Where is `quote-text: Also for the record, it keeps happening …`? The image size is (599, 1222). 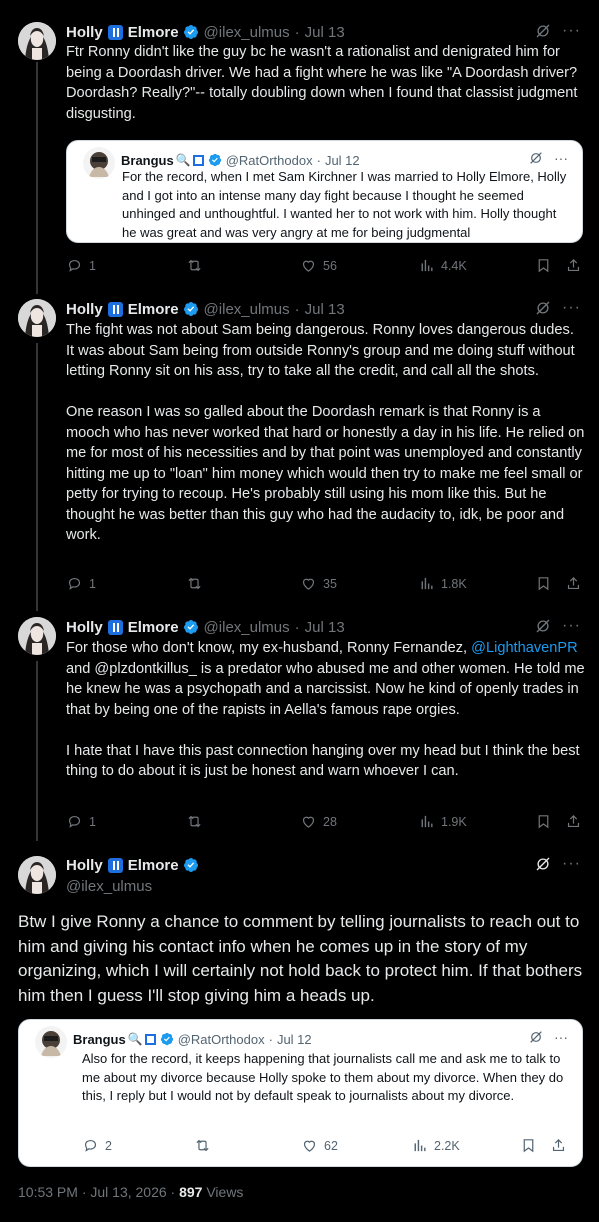 quote-text: Also for the record, it keeps happening … is located at coordinates (323, 1077).